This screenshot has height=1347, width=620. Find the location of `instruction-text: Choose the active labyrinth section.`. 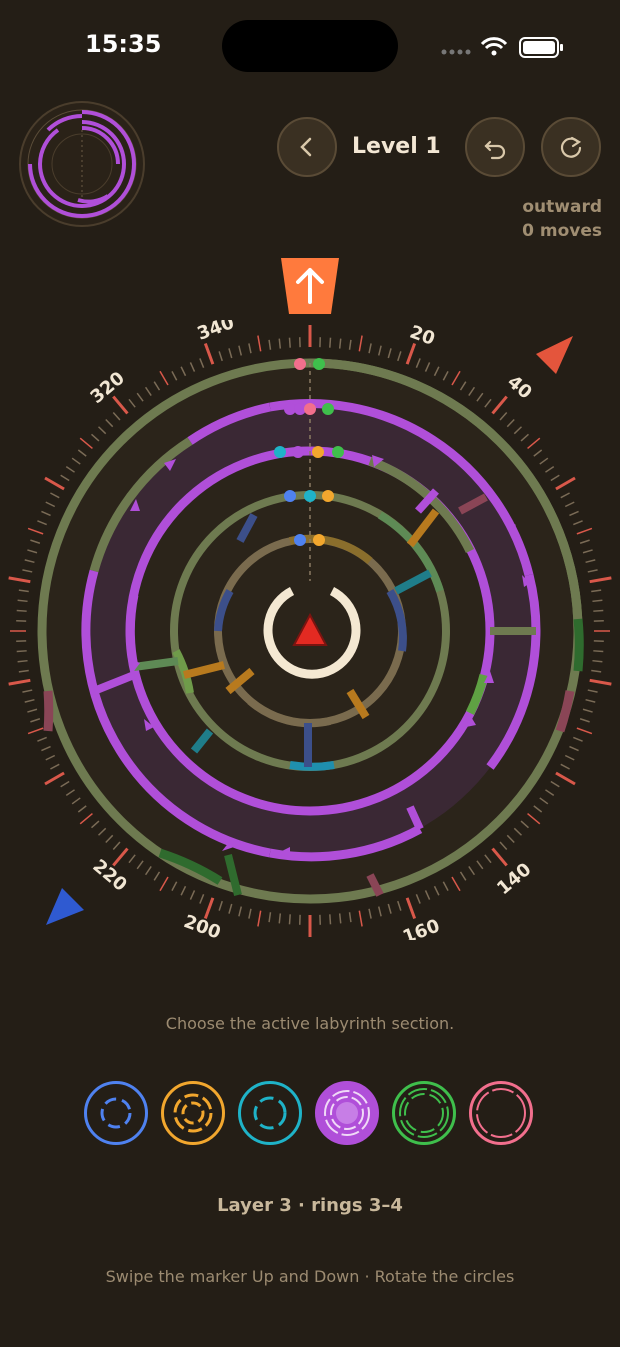

instruction-text: Choose the active labyrinth section. is located at coordinates (310, 1023).